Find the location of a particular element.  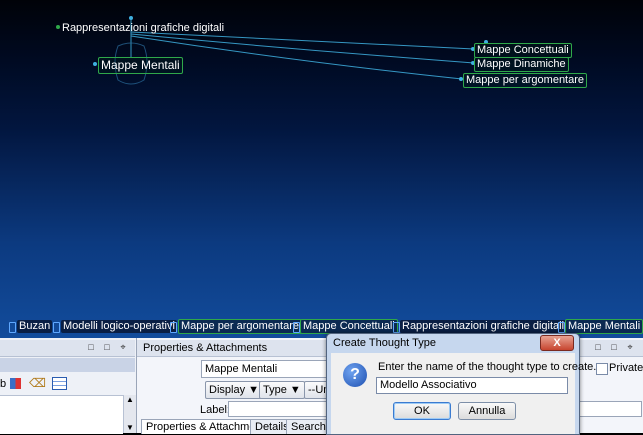

close-button: X is located at coordinates (557, 343).